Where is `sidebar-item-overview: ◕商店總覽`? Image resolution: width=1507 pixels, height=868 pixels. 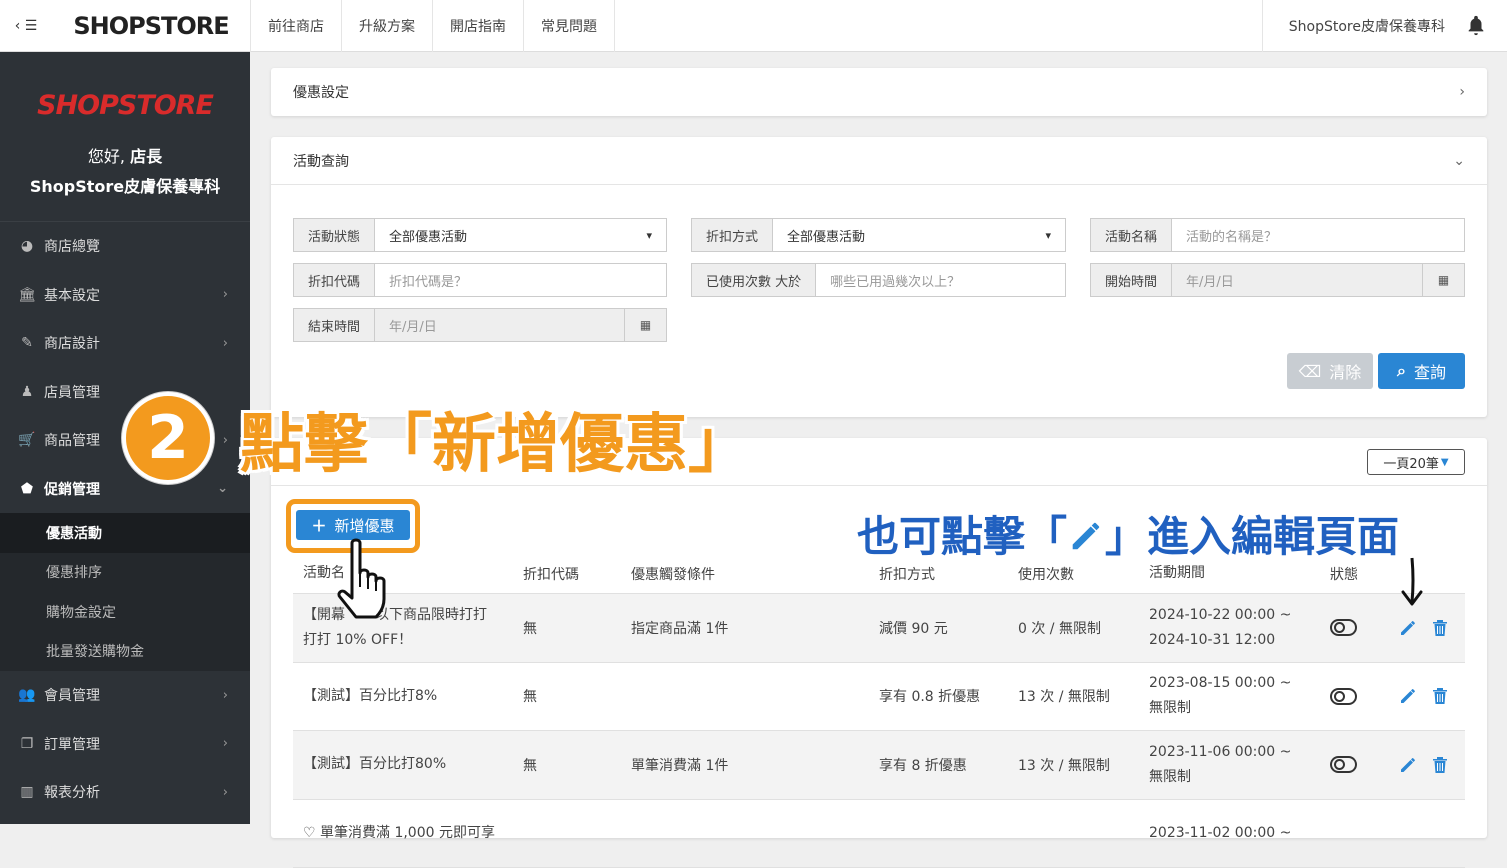 sidebar-item-overview: ◕商店總覽 is located at coordinates (125, 246).